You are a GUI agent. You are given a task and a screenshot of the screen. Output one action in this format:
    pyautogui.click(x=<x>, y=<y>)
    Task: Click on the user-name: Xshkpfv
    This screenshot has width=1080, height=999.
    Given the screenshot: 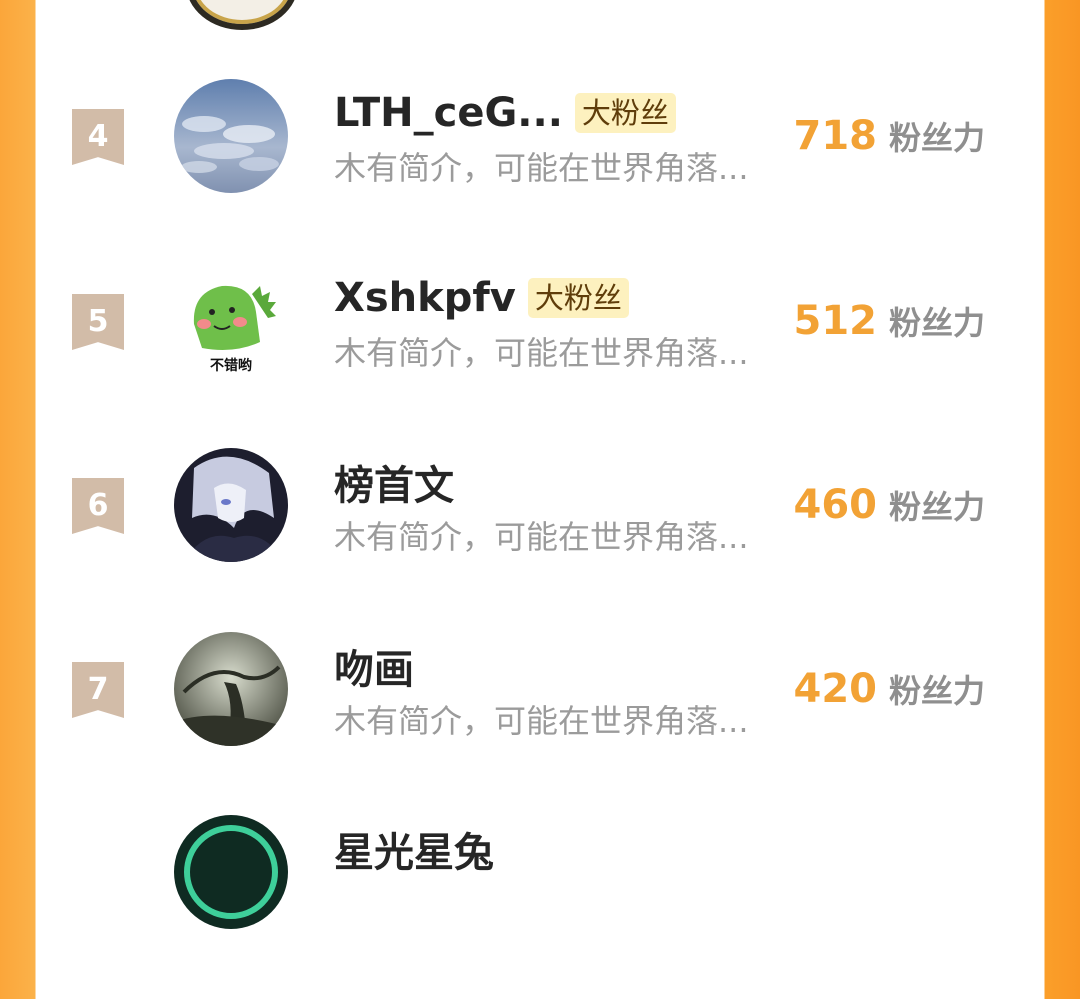 What is the action you would take?
    pyautogui.click(x=425, y=298)
    